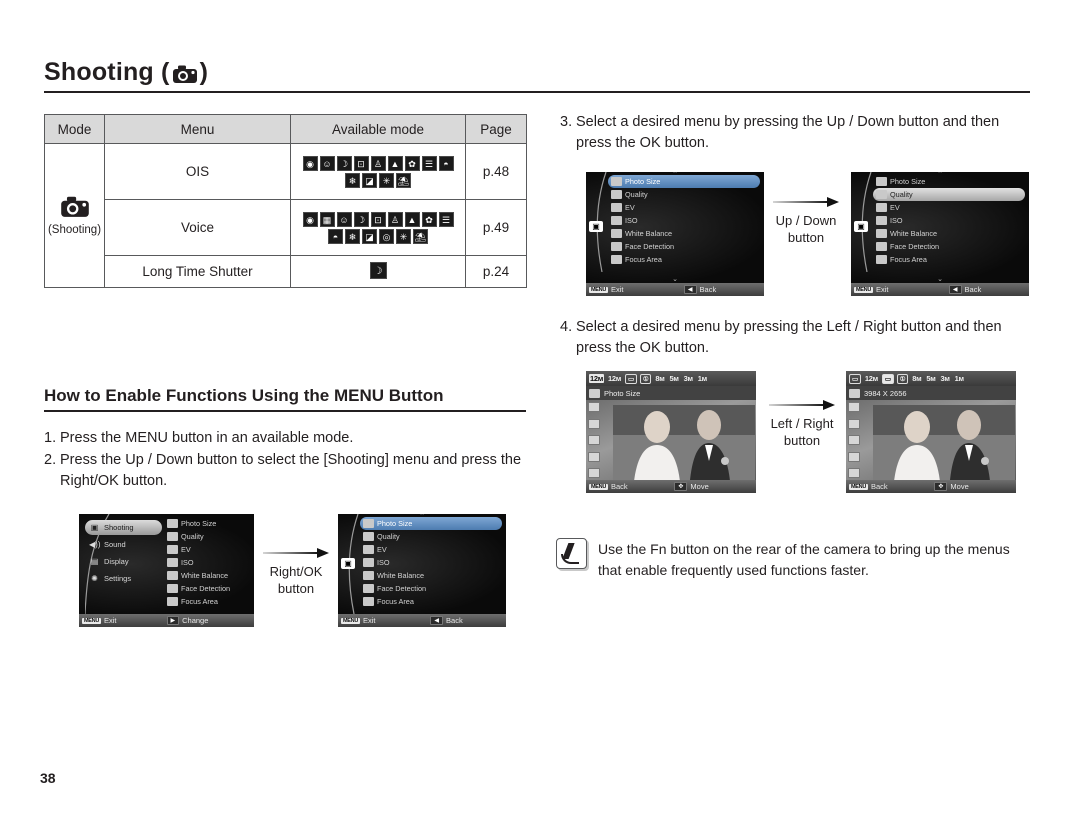 The width and height of the screenshot is (1080, 815). Describe the element at coordinates (941, 486) in the screenshot. I see `move-pad-icon: ✥` at that location.